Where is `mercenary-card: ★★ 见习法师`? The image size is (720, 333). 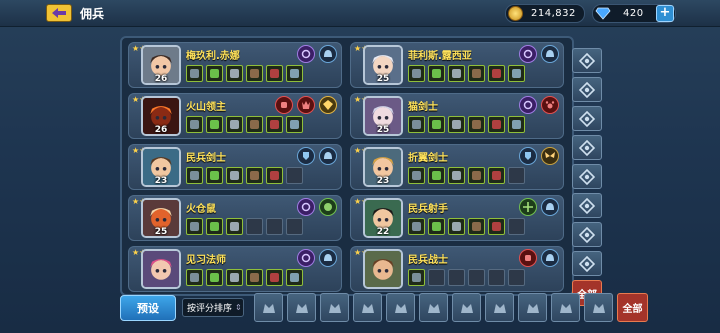 mercenary-card: ★★ 见习法师 is located at coordinates (235, 269).